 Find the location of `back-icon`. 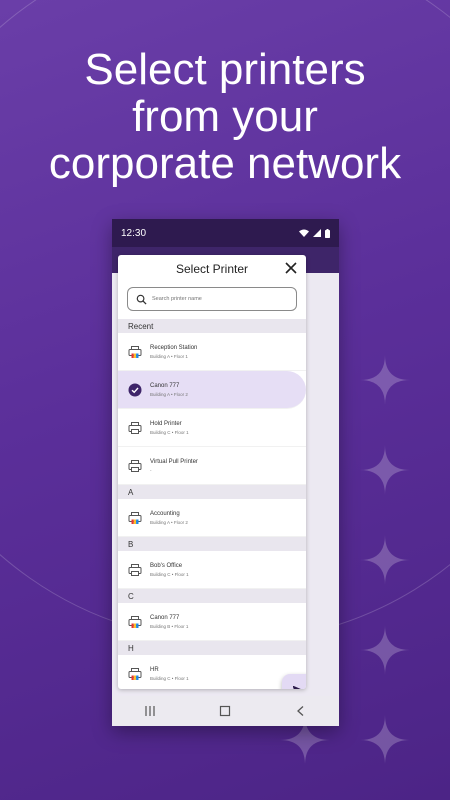

back-icon is located at coordinates (300, 711).